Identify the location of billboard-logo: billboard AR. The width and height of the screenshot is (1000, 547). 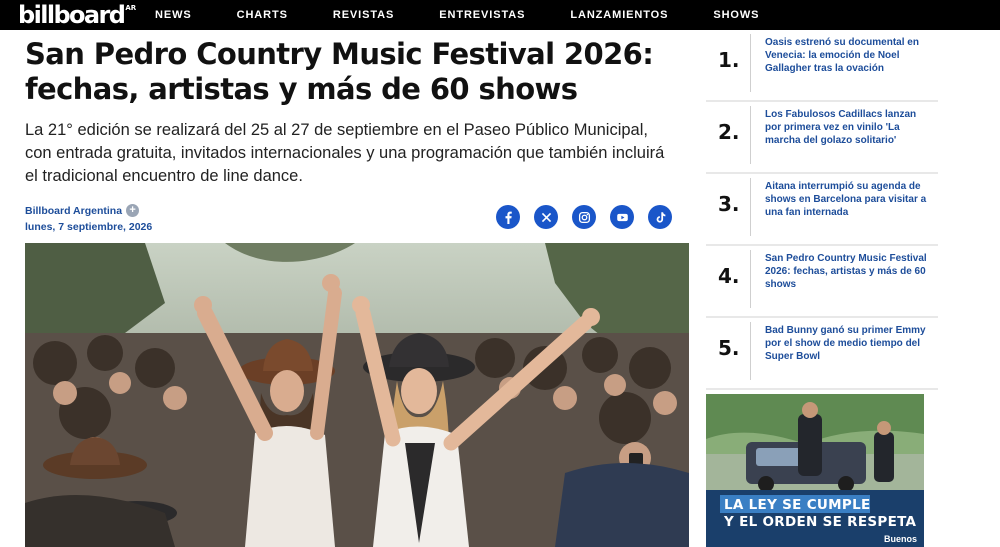
(77, 15).